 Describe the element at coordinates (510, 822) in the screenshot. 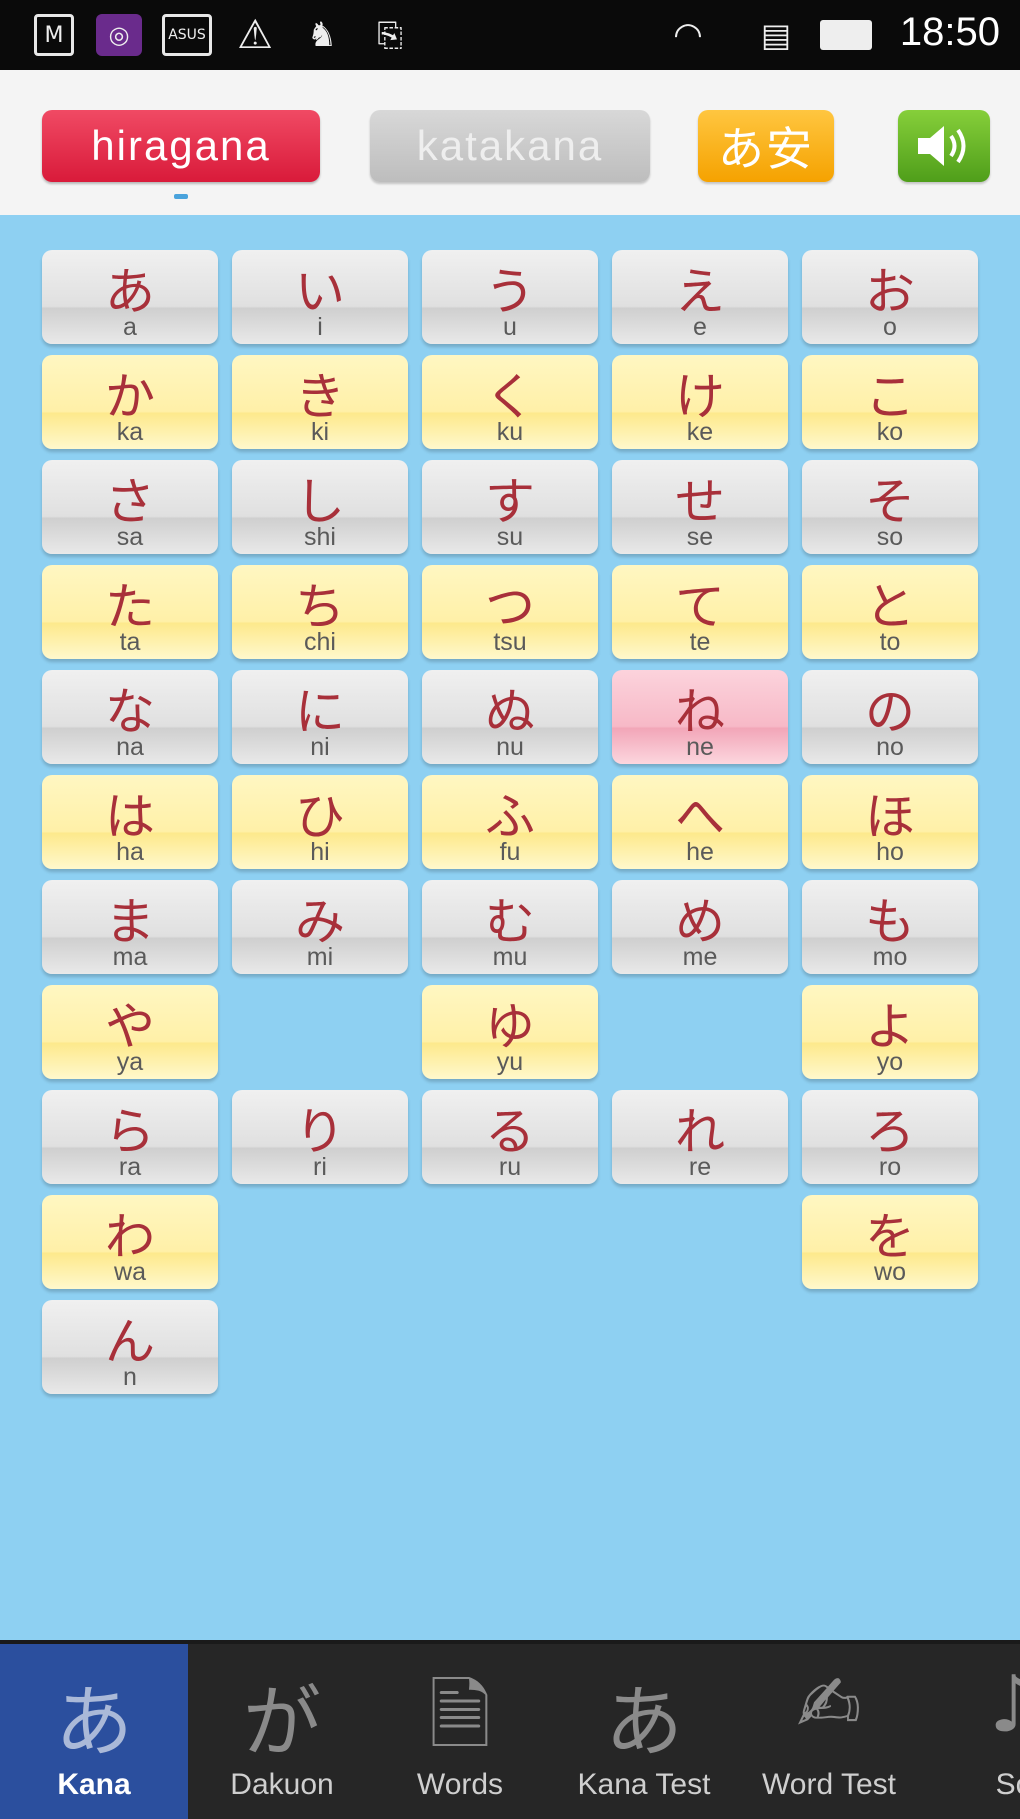

I see `kana-cell-fu: ふ fu` at that location.